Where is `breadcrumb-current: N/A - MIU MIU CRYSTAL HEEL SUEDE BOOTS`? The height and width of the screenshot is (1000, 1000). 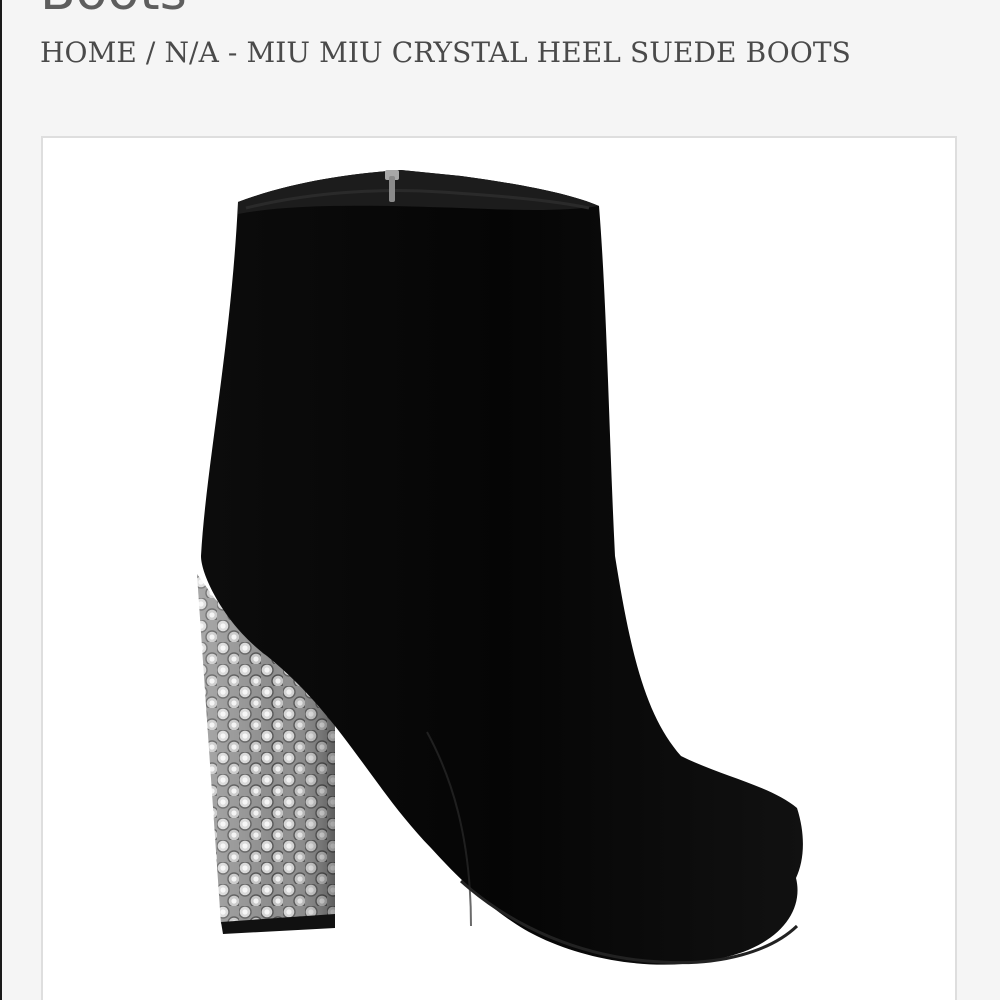 breadcrumb-current: N/A - MIU MIU CRYSTAL HEEL SUEDE BOOTS is located at coordinates (507, 52).